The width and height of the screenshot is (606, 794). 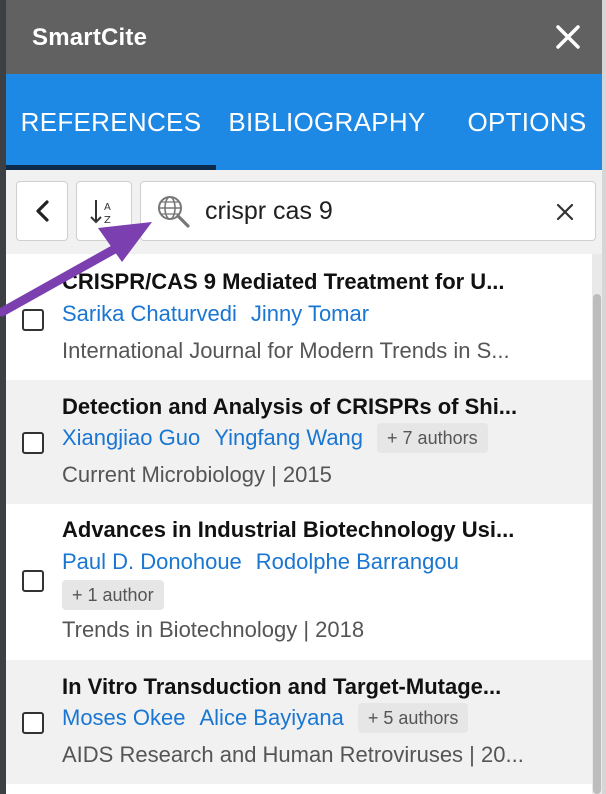 I want to click on search-input, so click(x=370, y=211).